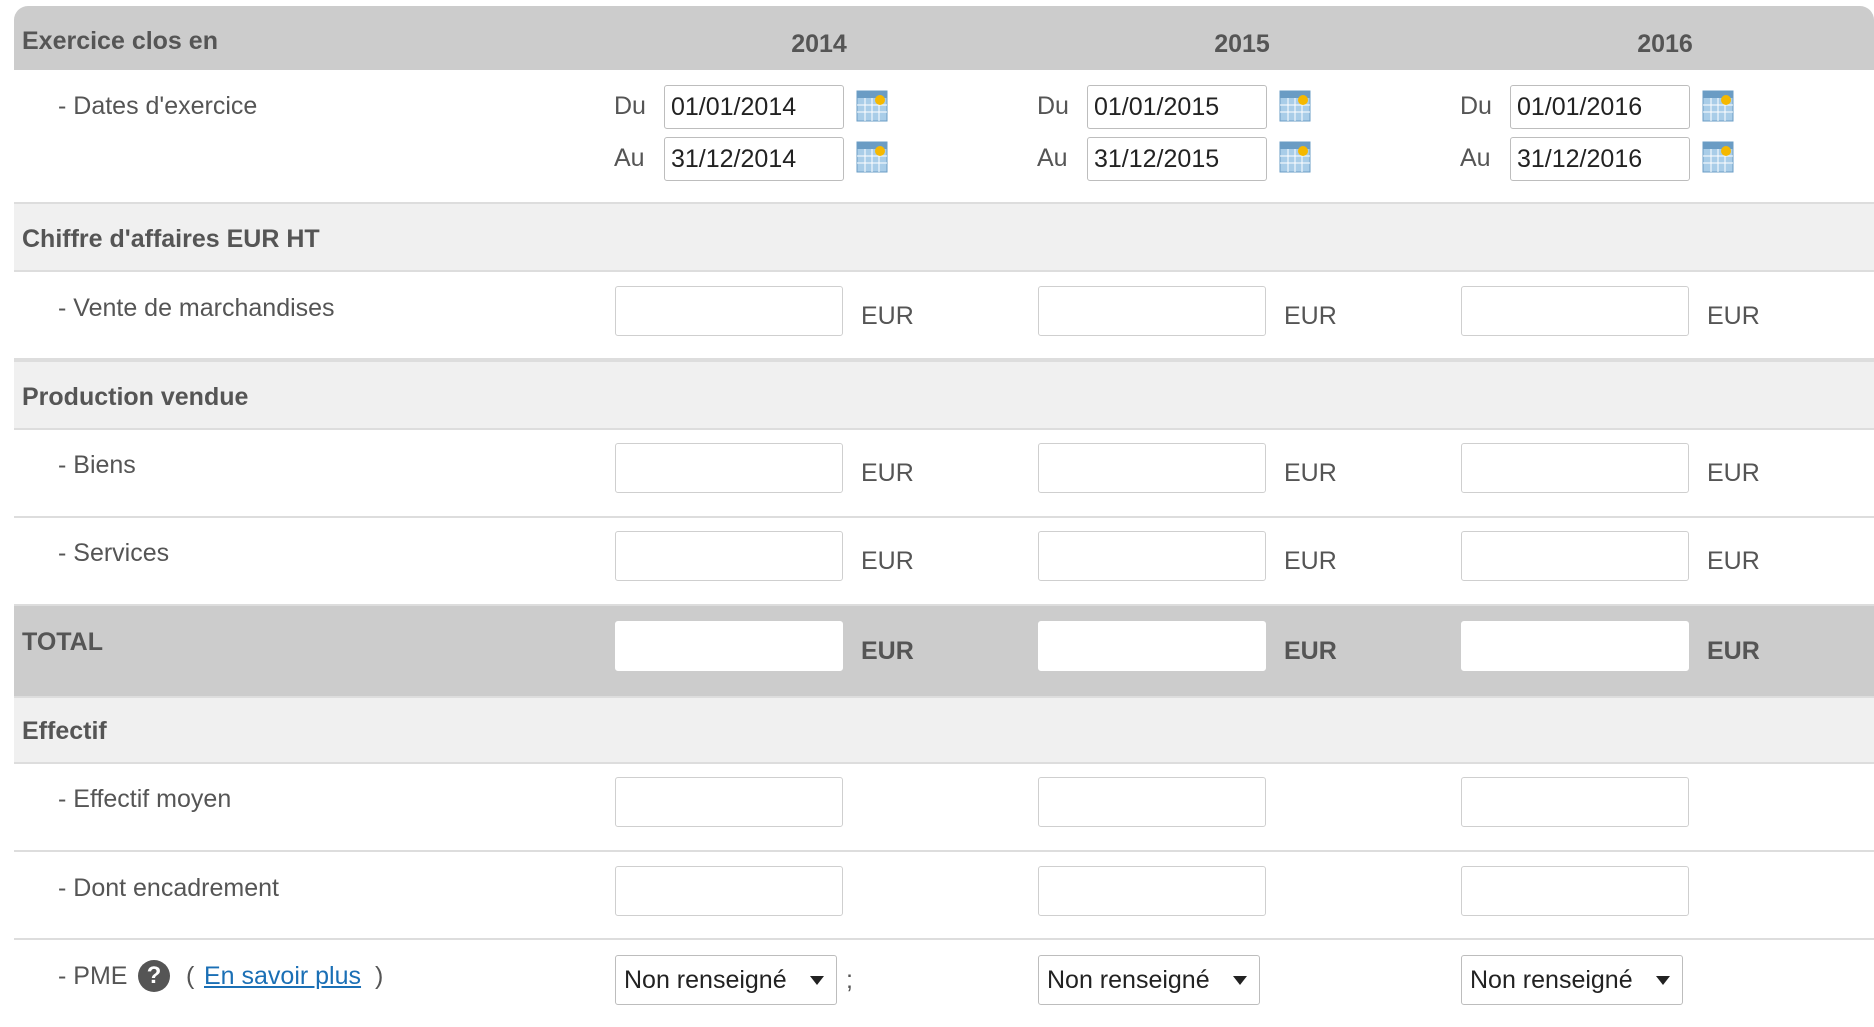  Describe the element at coordinates (1053, 106) in the screenshot. I see `du-label-2015: Du` at that location.